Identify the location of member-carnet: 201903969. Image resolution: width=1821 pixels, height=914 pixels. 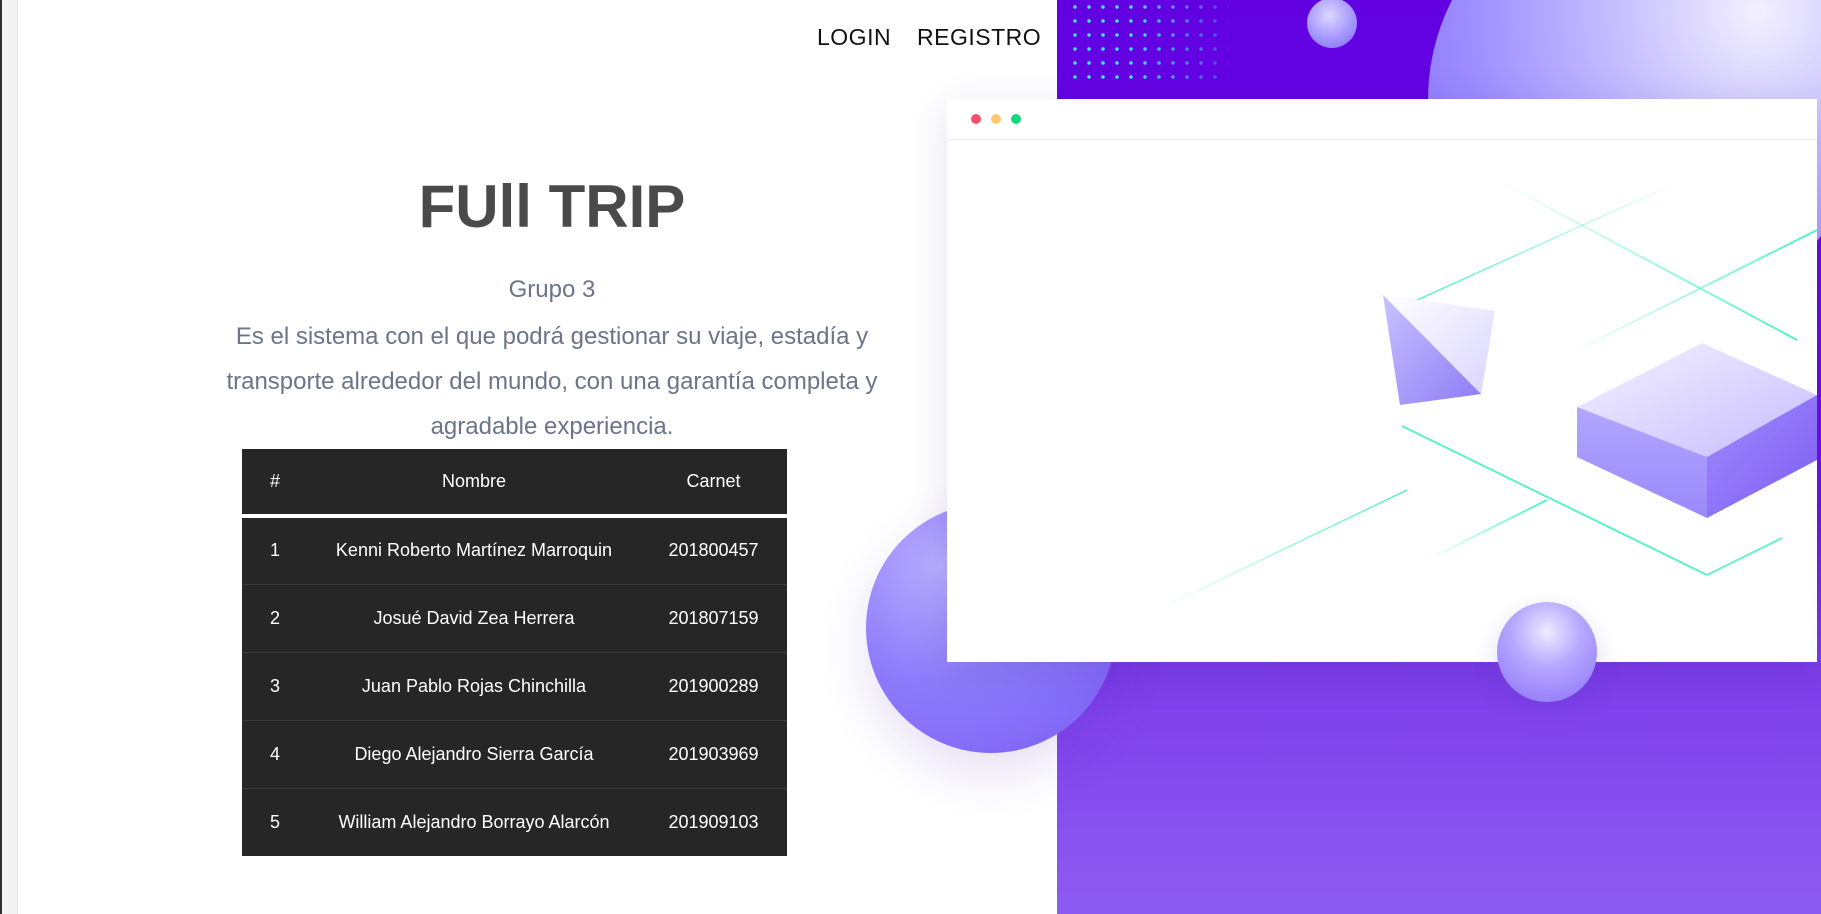
(713, 753).